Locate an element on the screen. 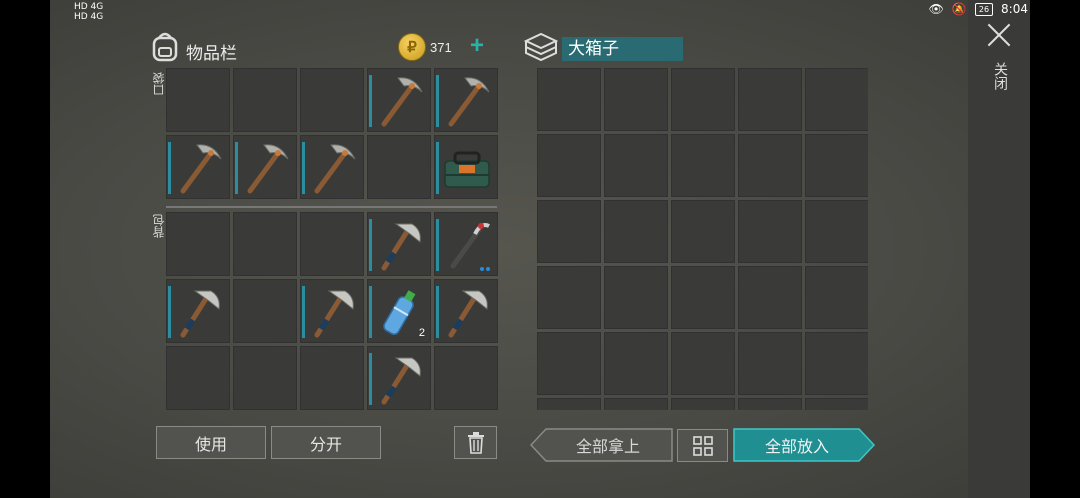 The image size is (1080, 498). status-right: 👁 🔕 26 8:04 is located at coordinates (978, 9).